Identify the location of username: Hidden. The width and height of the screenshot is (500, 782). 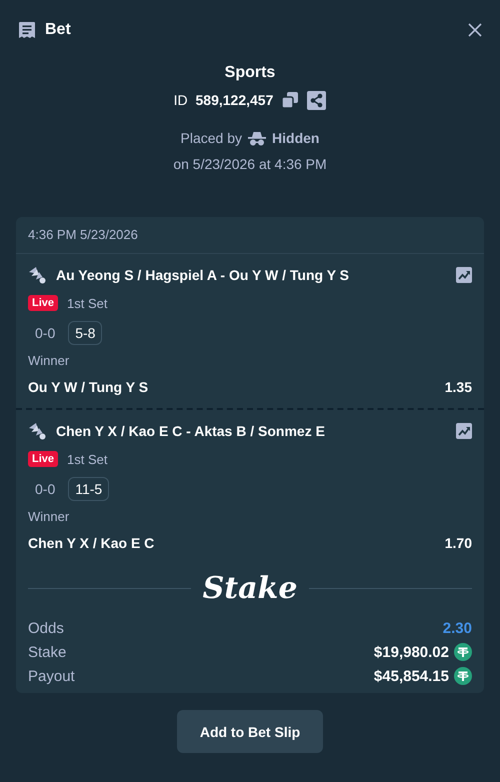
(296, 138).